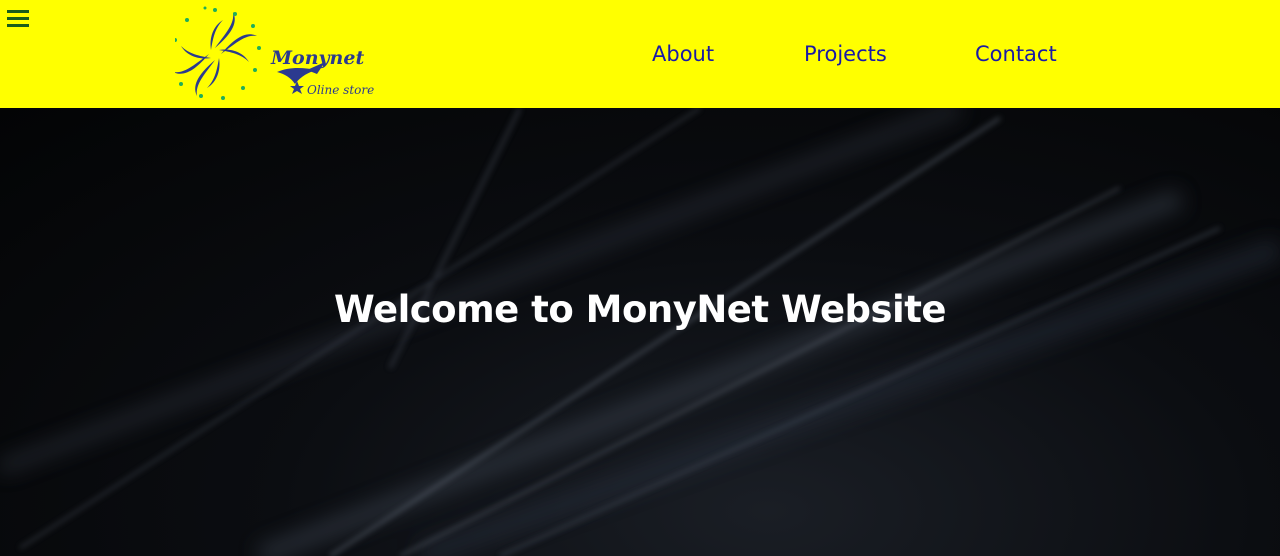 The image size is (1280, 556). Describe the element at coordinates (845, 54) in the screenshot. I see `nav-link-projects: Projects` at that location.